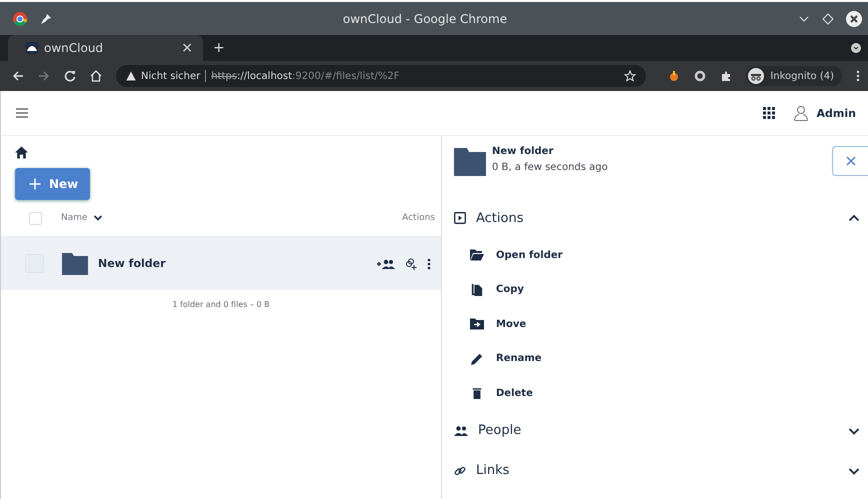 This screenshot has width=868, height=499. I want to click on action-item: Open folder, so click(661, 255).